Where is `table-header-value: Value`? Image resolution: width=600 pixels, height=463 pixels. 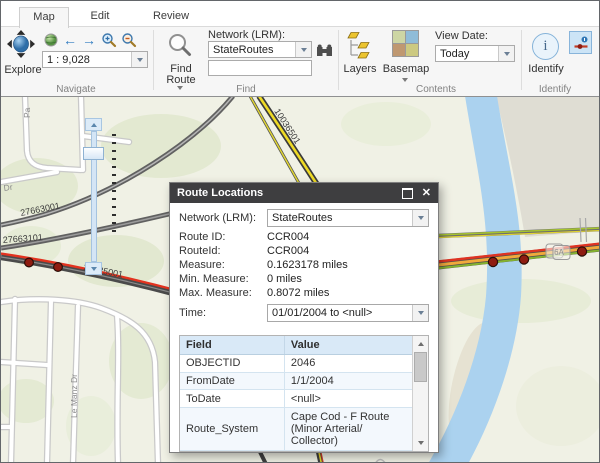
table-header-value: Value is located at coordinates (348, 345).